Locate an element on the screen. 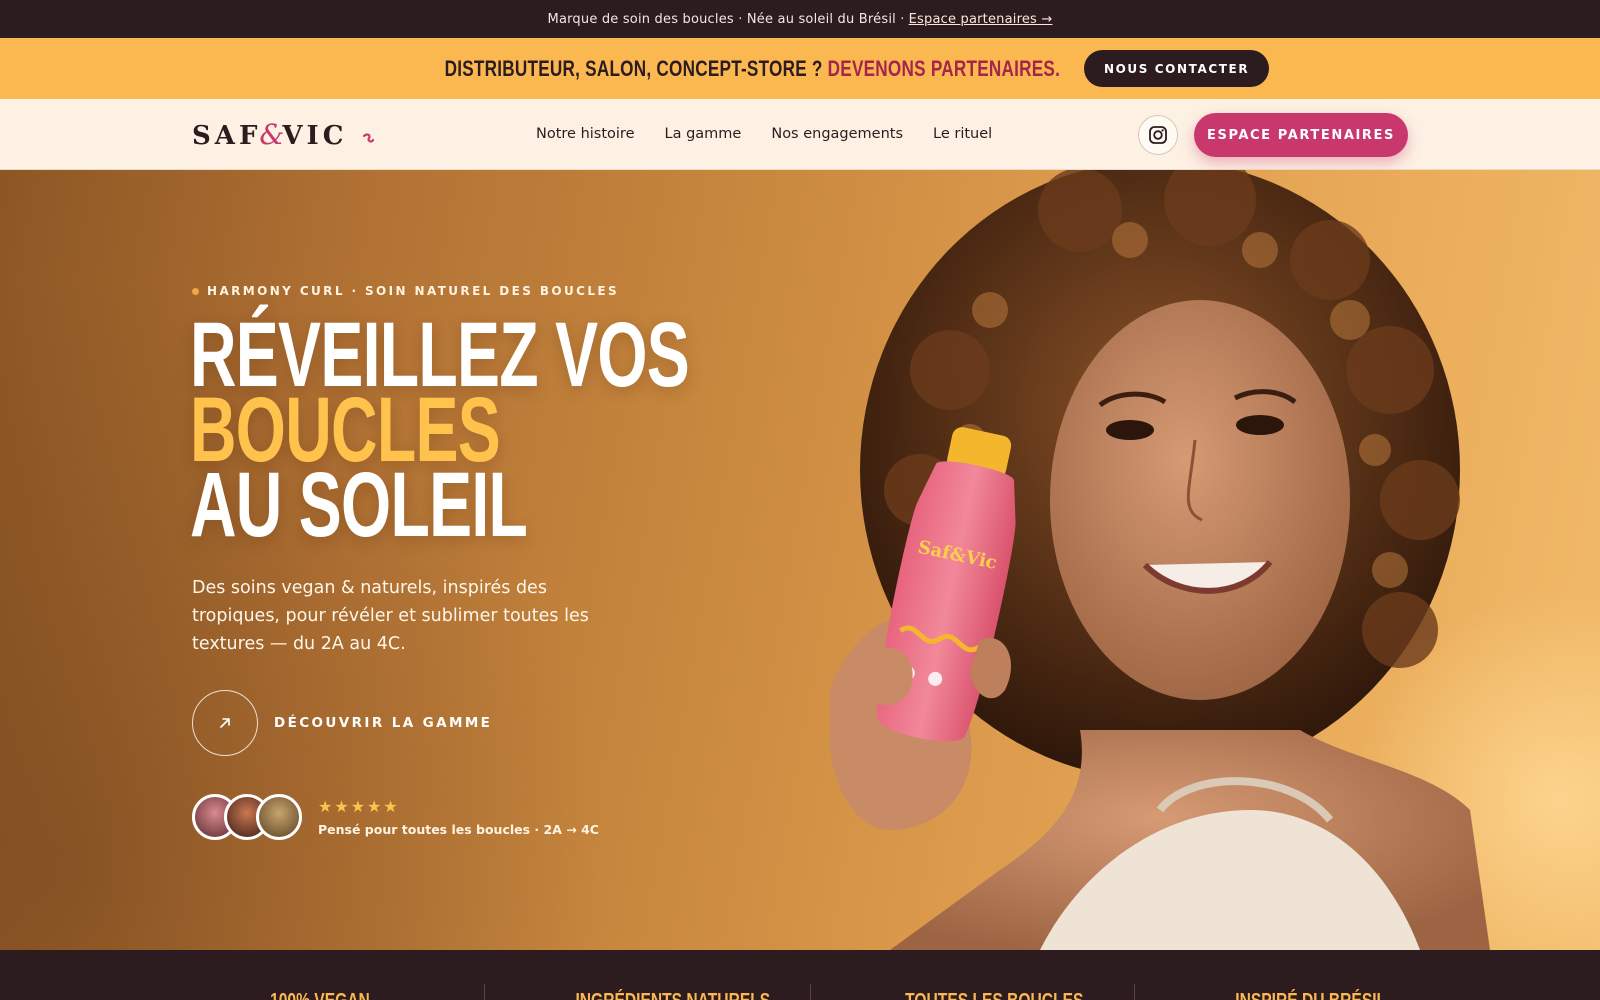  star-rating-icon: ★★★★★ is located at coordinates (359, 806).